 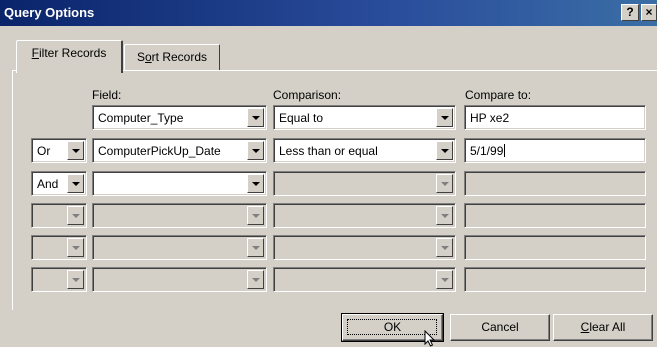 I want to click on comparison-select-row2: Less than or equal, so click(x=364, y=150).